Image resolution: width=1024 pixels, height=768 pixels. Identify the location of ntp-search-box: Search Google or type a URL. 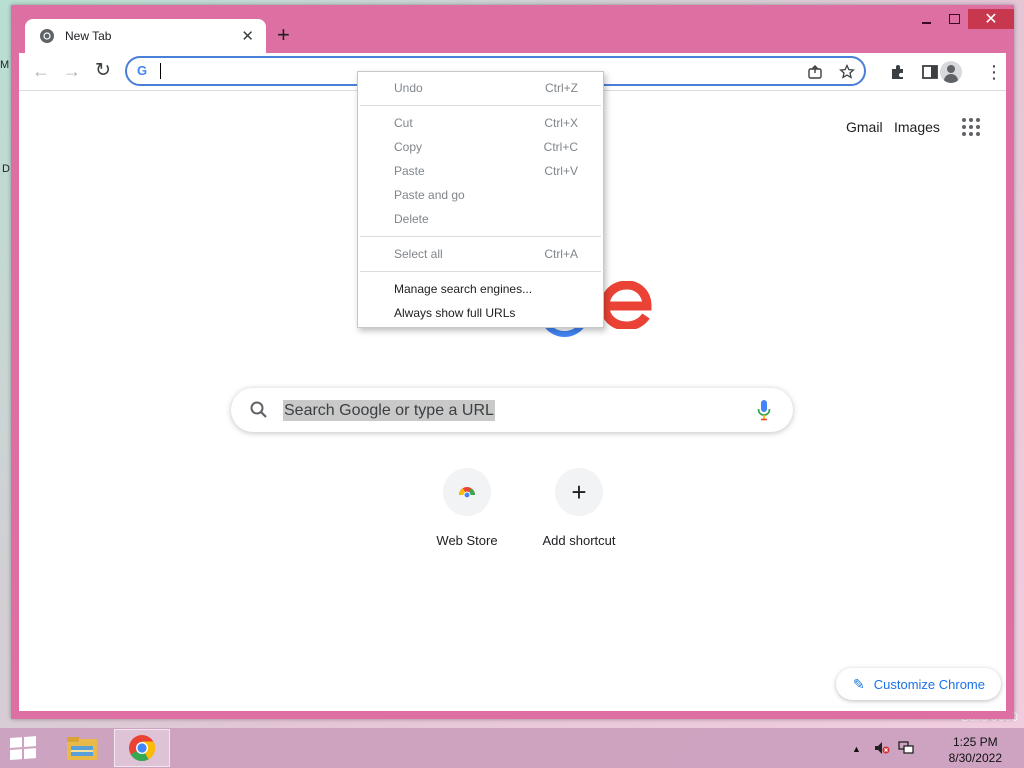
(512, 410).